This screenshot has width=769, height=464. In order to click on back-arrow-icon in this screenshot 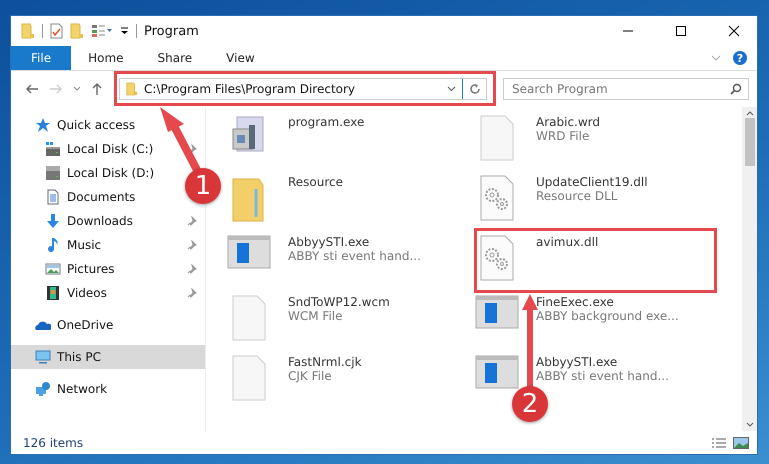, I will do `click(32, 89)`.